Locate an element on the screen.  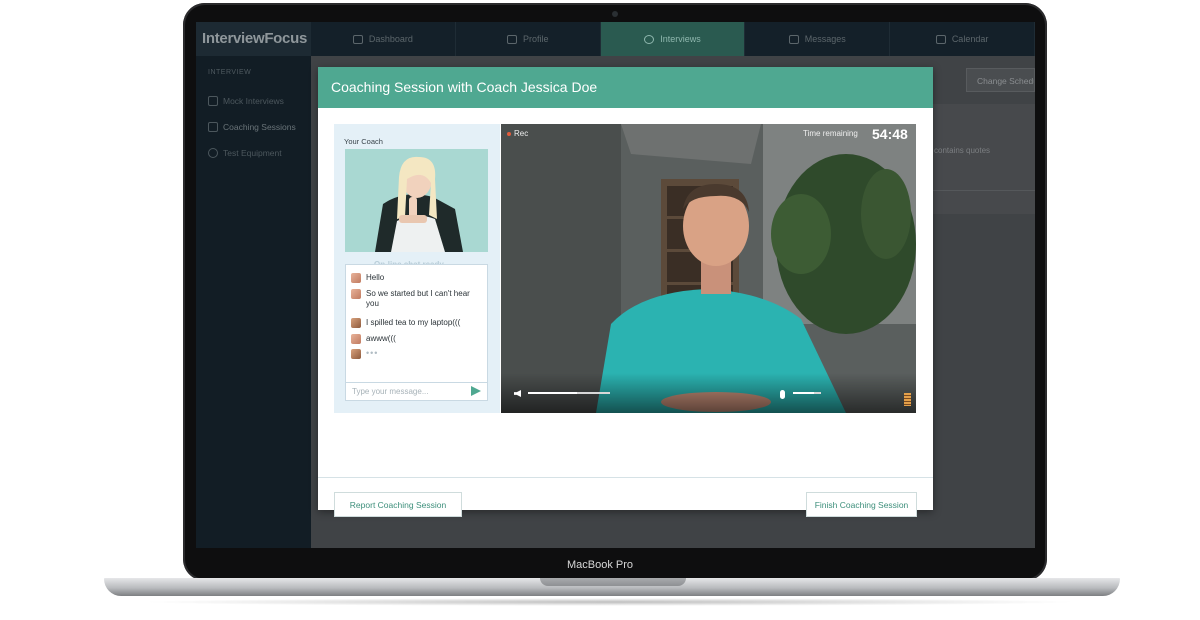
app-logo: InterviewFocus is located at coordinates (253, 39).